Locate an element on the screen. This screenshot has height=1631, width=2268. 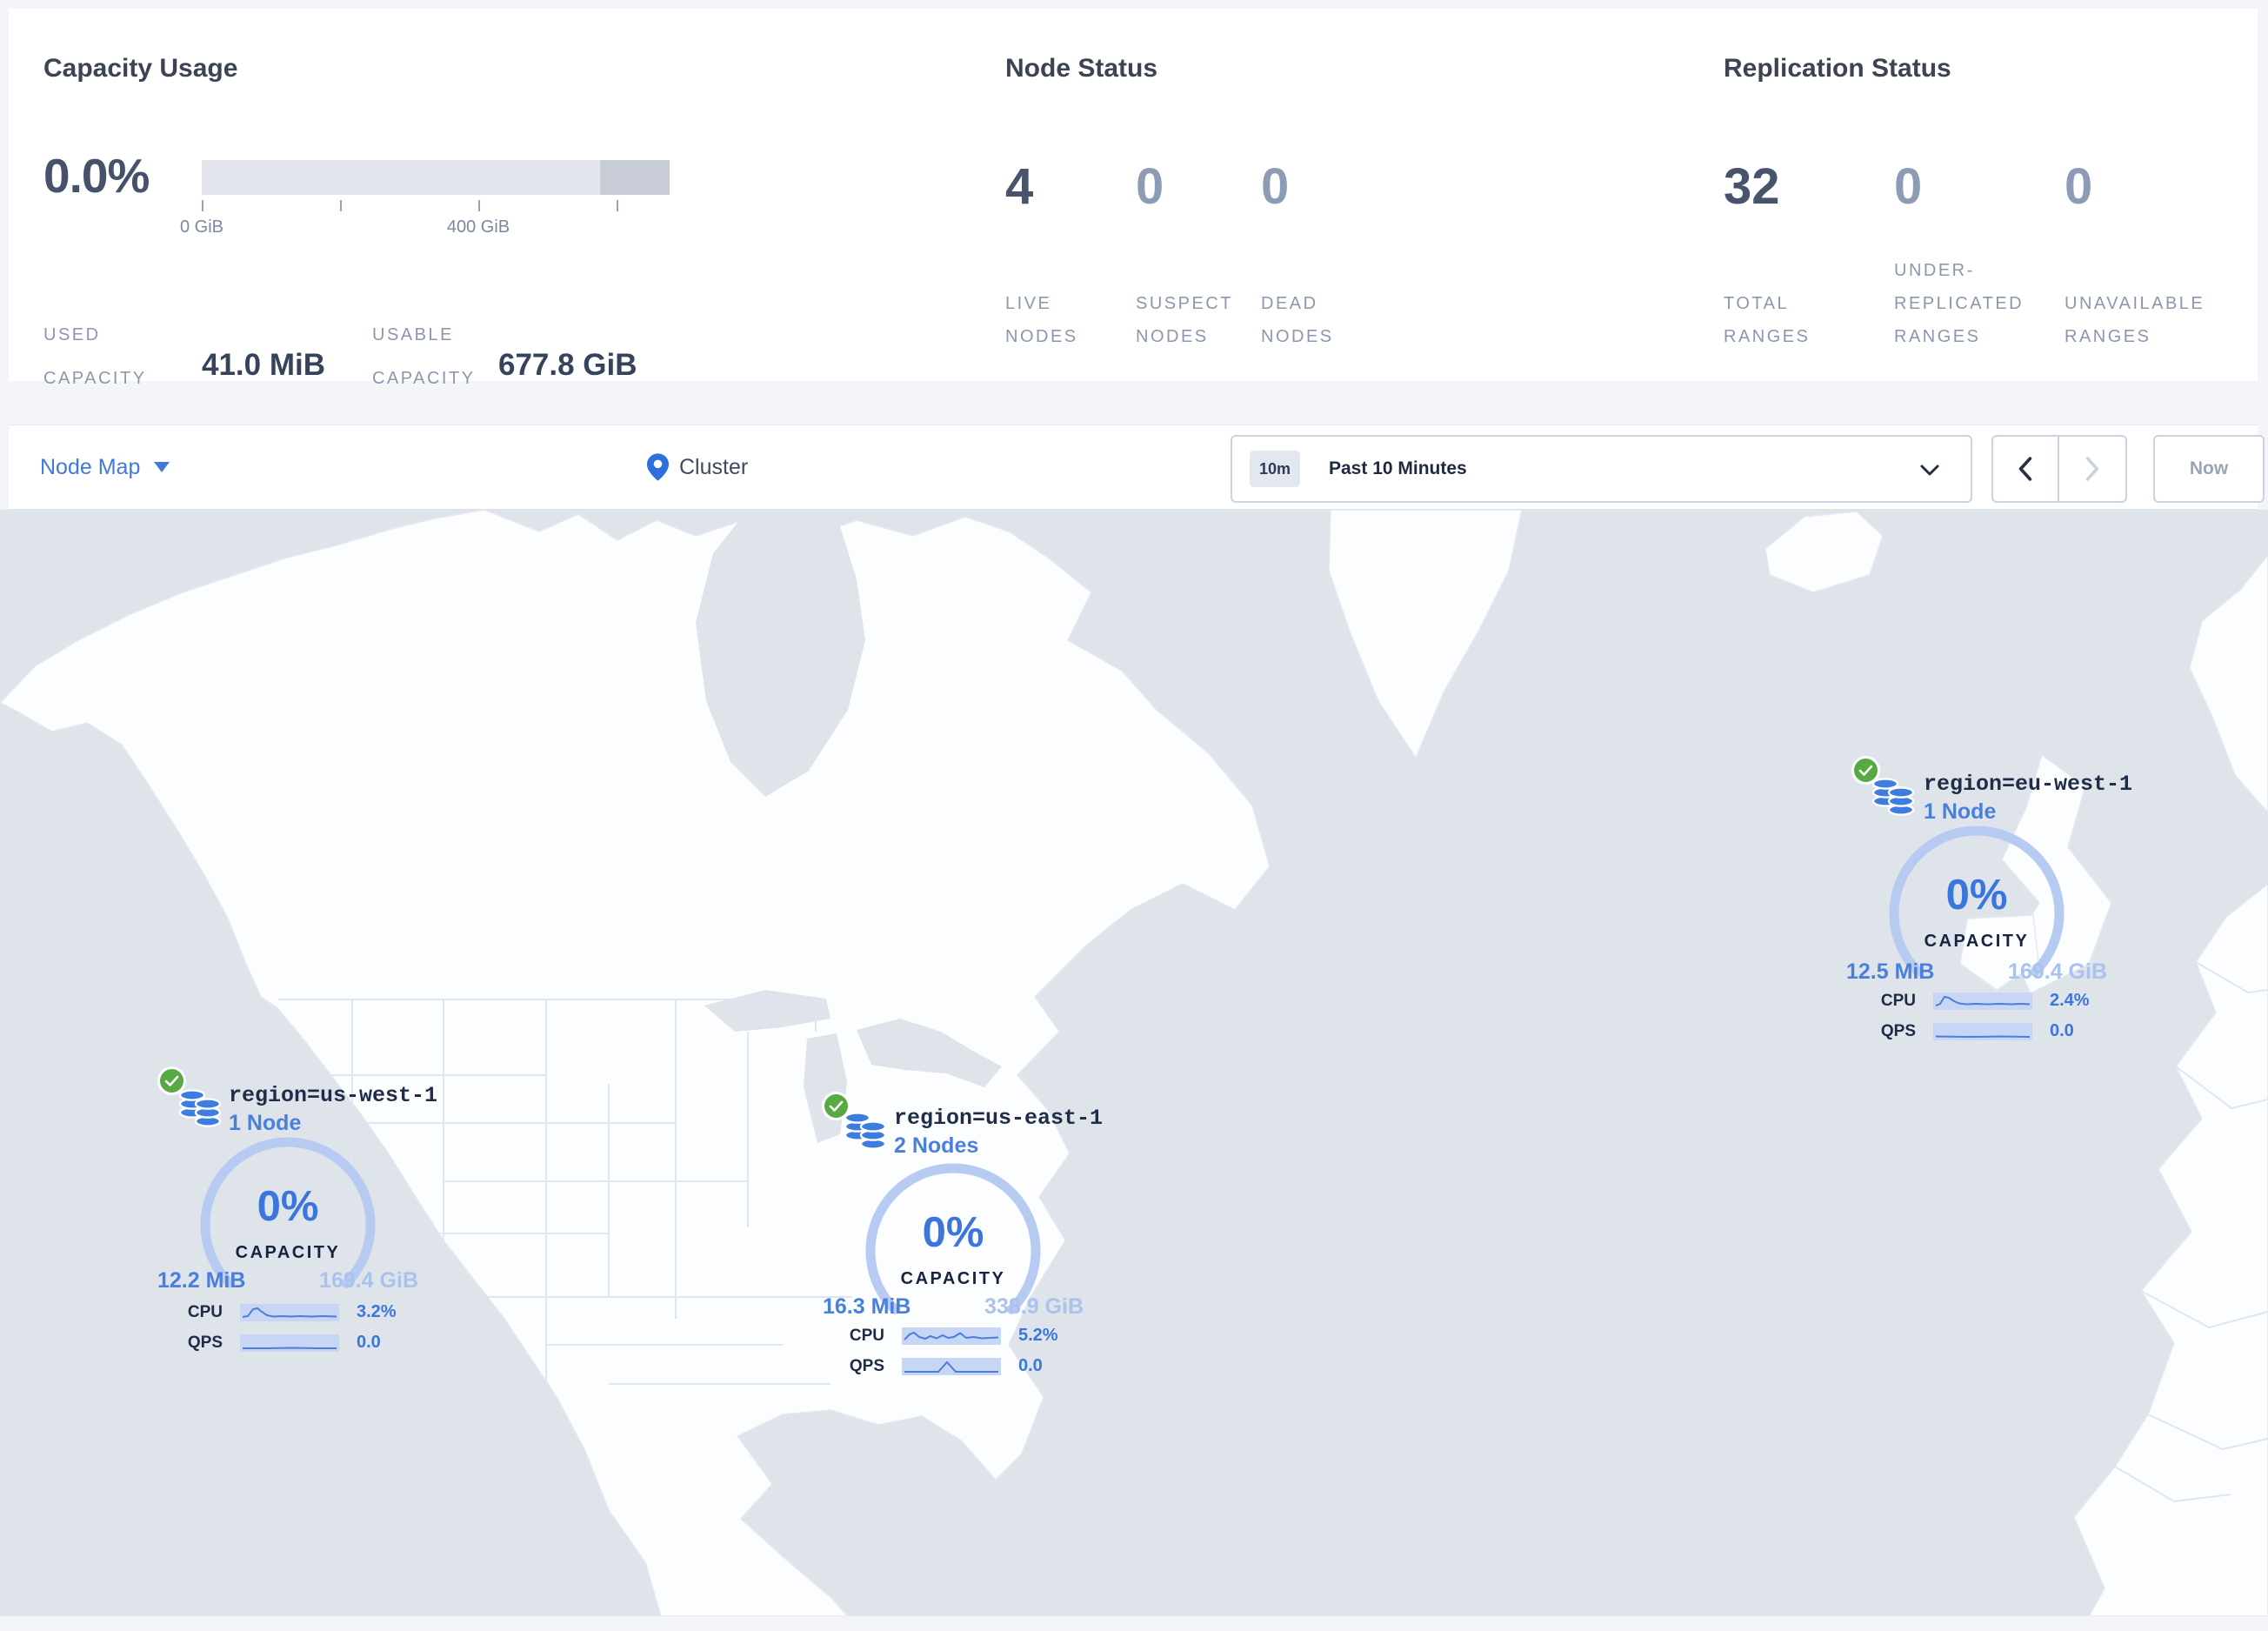
used-capacity: 16.3 MiB is located at coordinates (867, 1306).